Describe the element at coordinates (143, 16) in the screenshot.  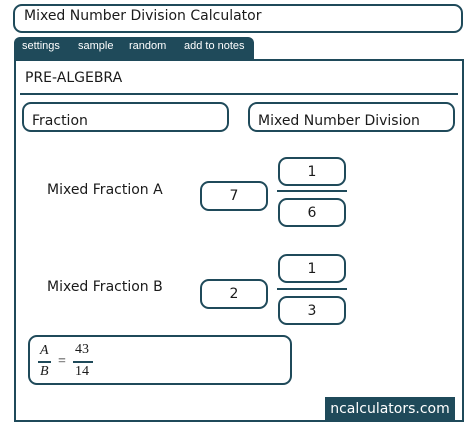
I see `page-title: Mixed Number Division Calculator` at that location.